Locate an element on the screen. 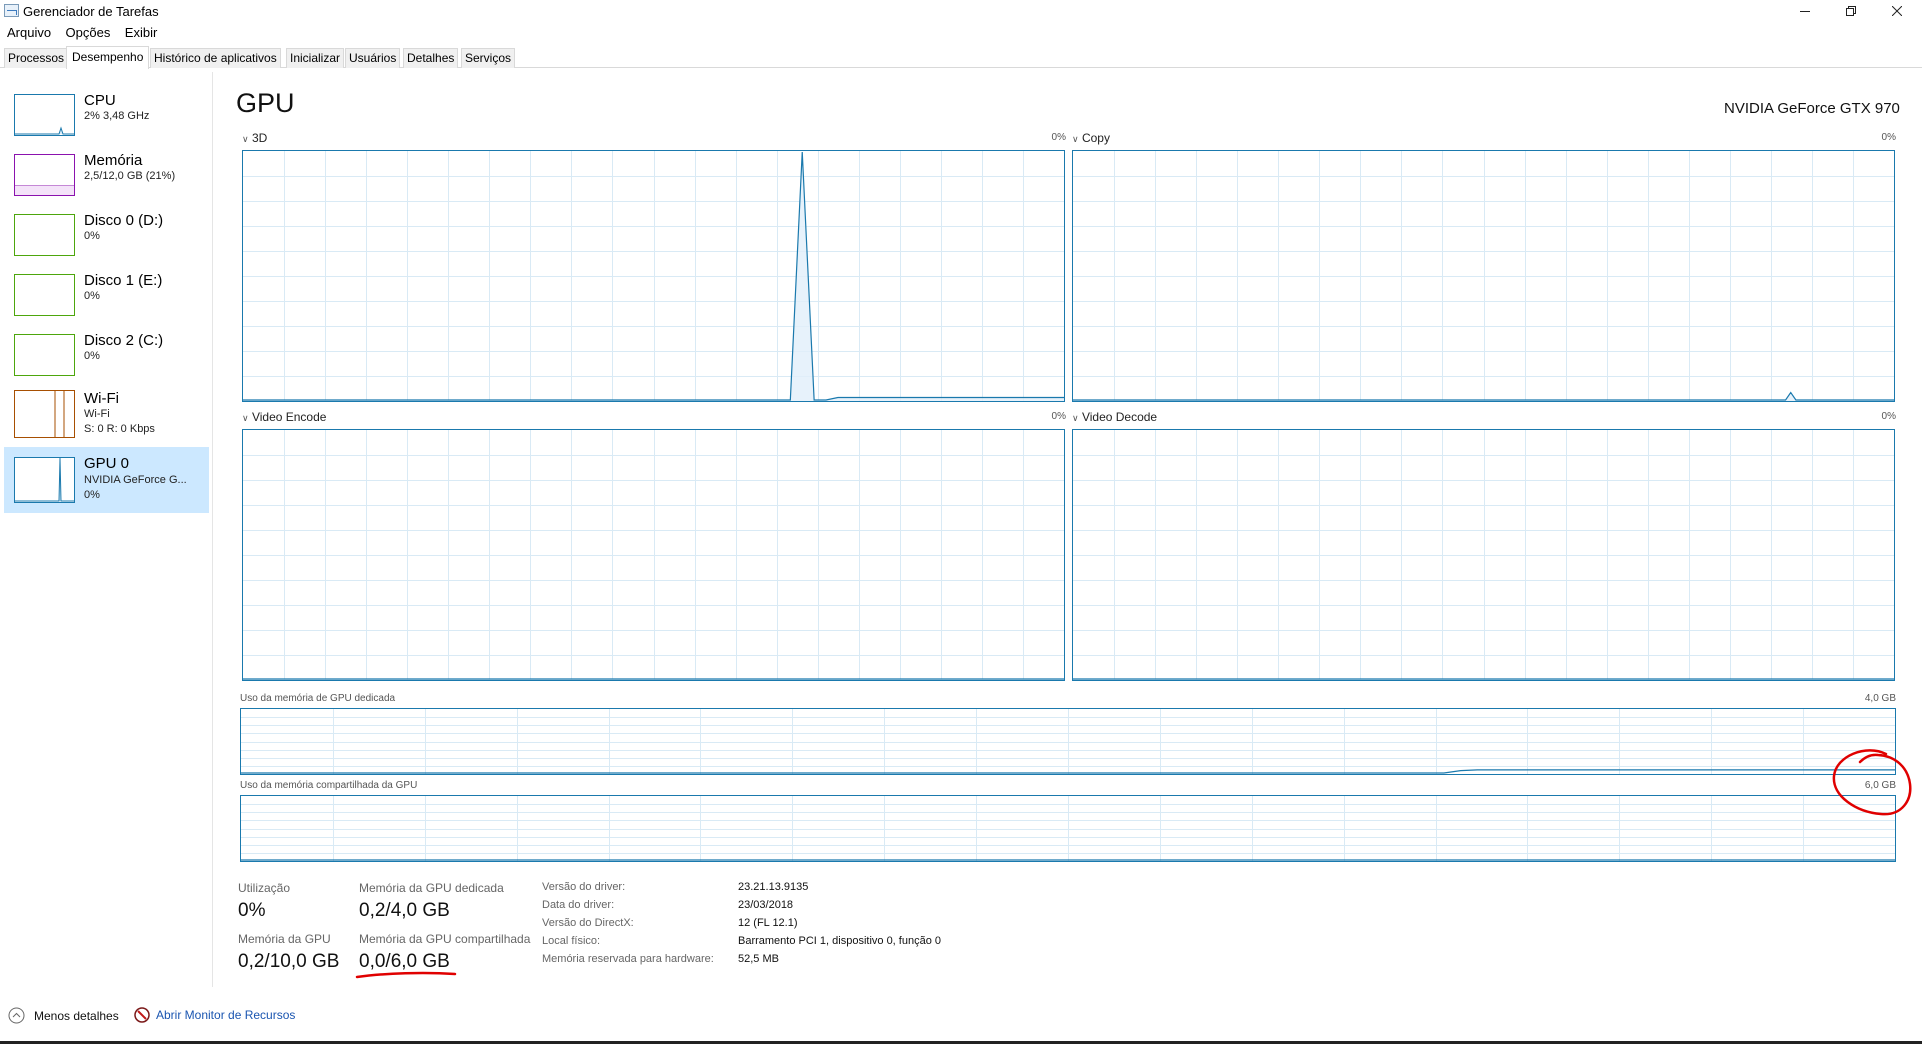 This screenshot has width=1922, height=1044. engine-copy-label: Copy is located at coordinates (1095, 138).